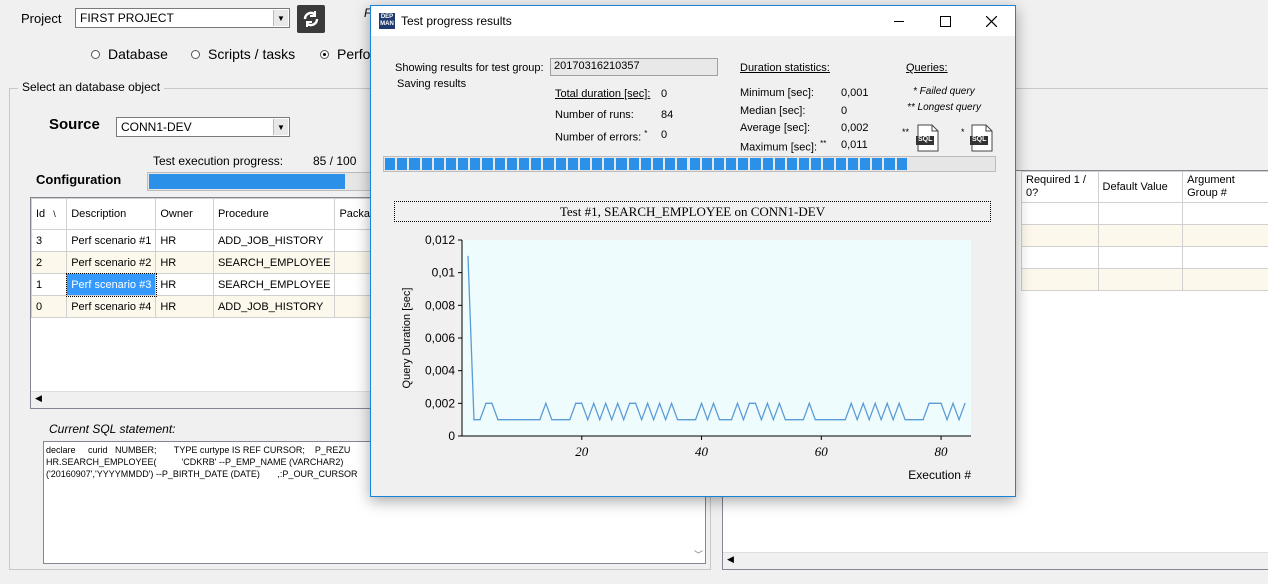  Describe the element at coordinates (111, 306) in the screenshot. I see `cell-description: Perf scenario #4` at that location.